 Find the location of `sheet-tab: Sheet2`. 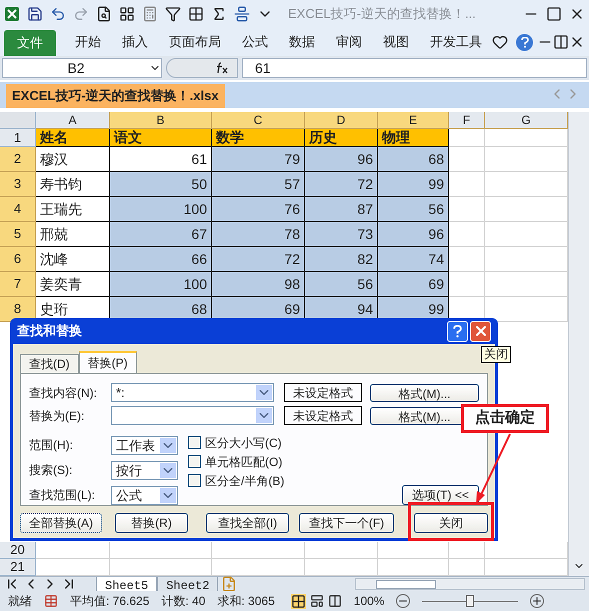

sheet-tab: Sheet2 is located at coordinates (187, 584).